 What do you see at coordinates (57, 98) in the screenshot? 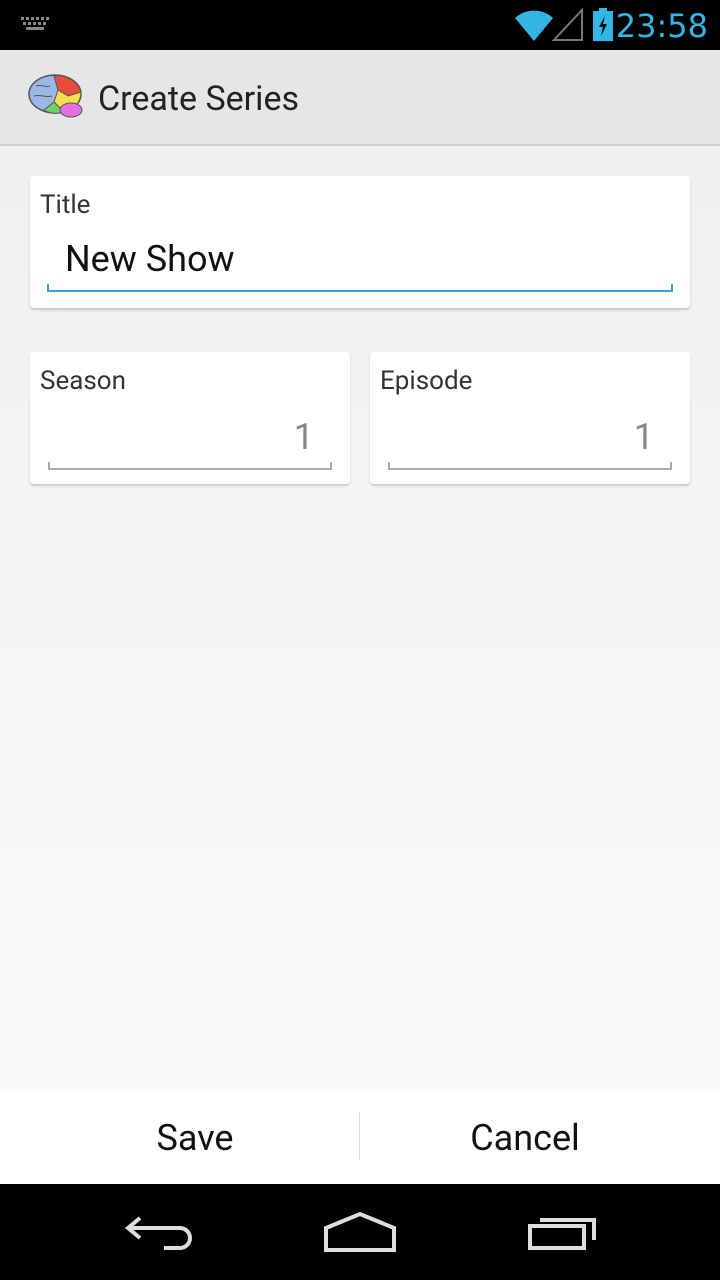
I see `brain-icon` at bounding box center [57, 98].